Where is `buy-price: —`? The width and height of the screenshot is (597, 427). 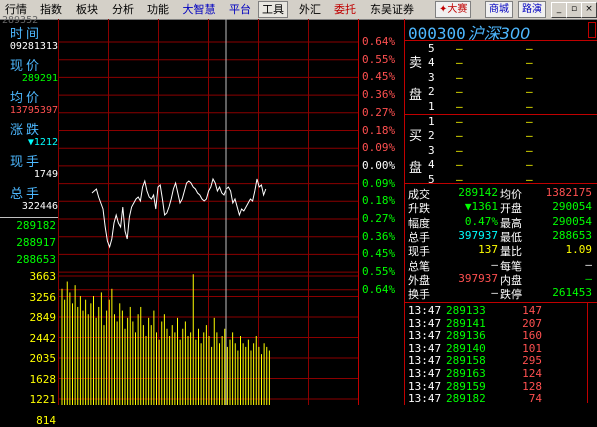 buy-price: — is located at coordinates (459, 136).